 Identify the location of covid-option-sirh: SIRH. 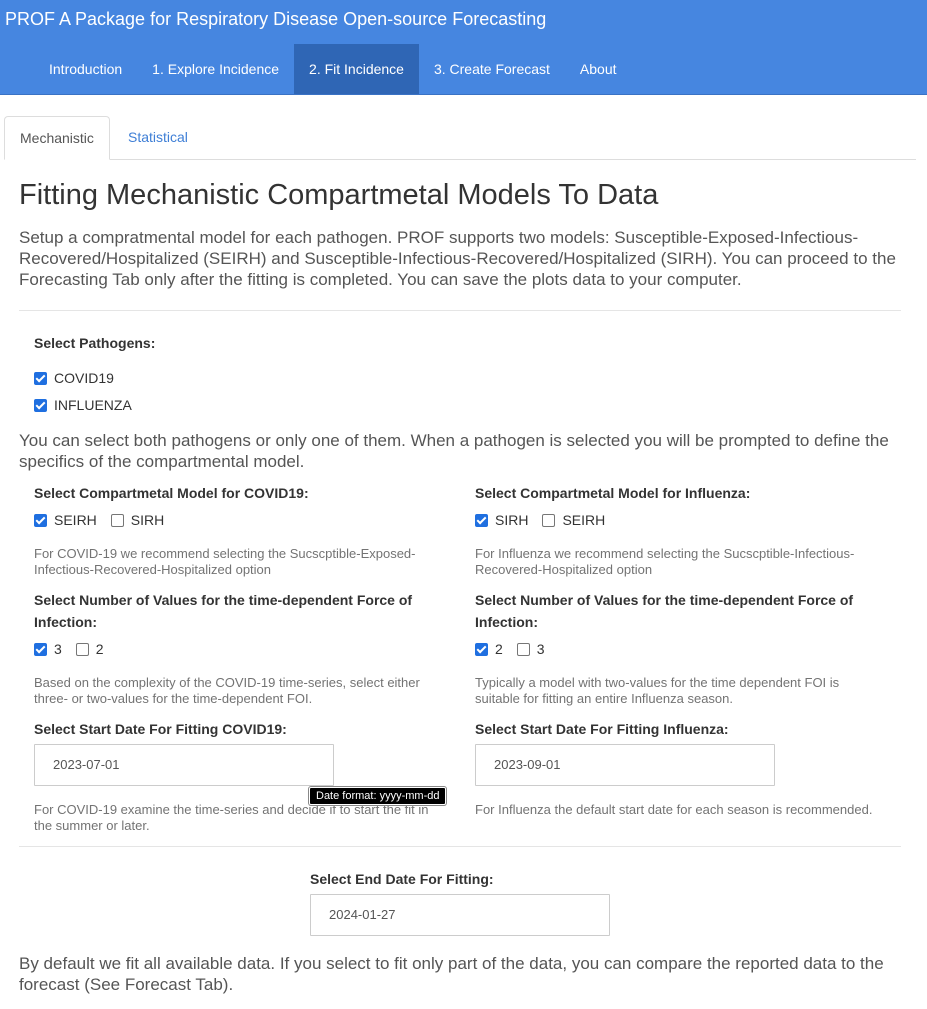
(137, 520).